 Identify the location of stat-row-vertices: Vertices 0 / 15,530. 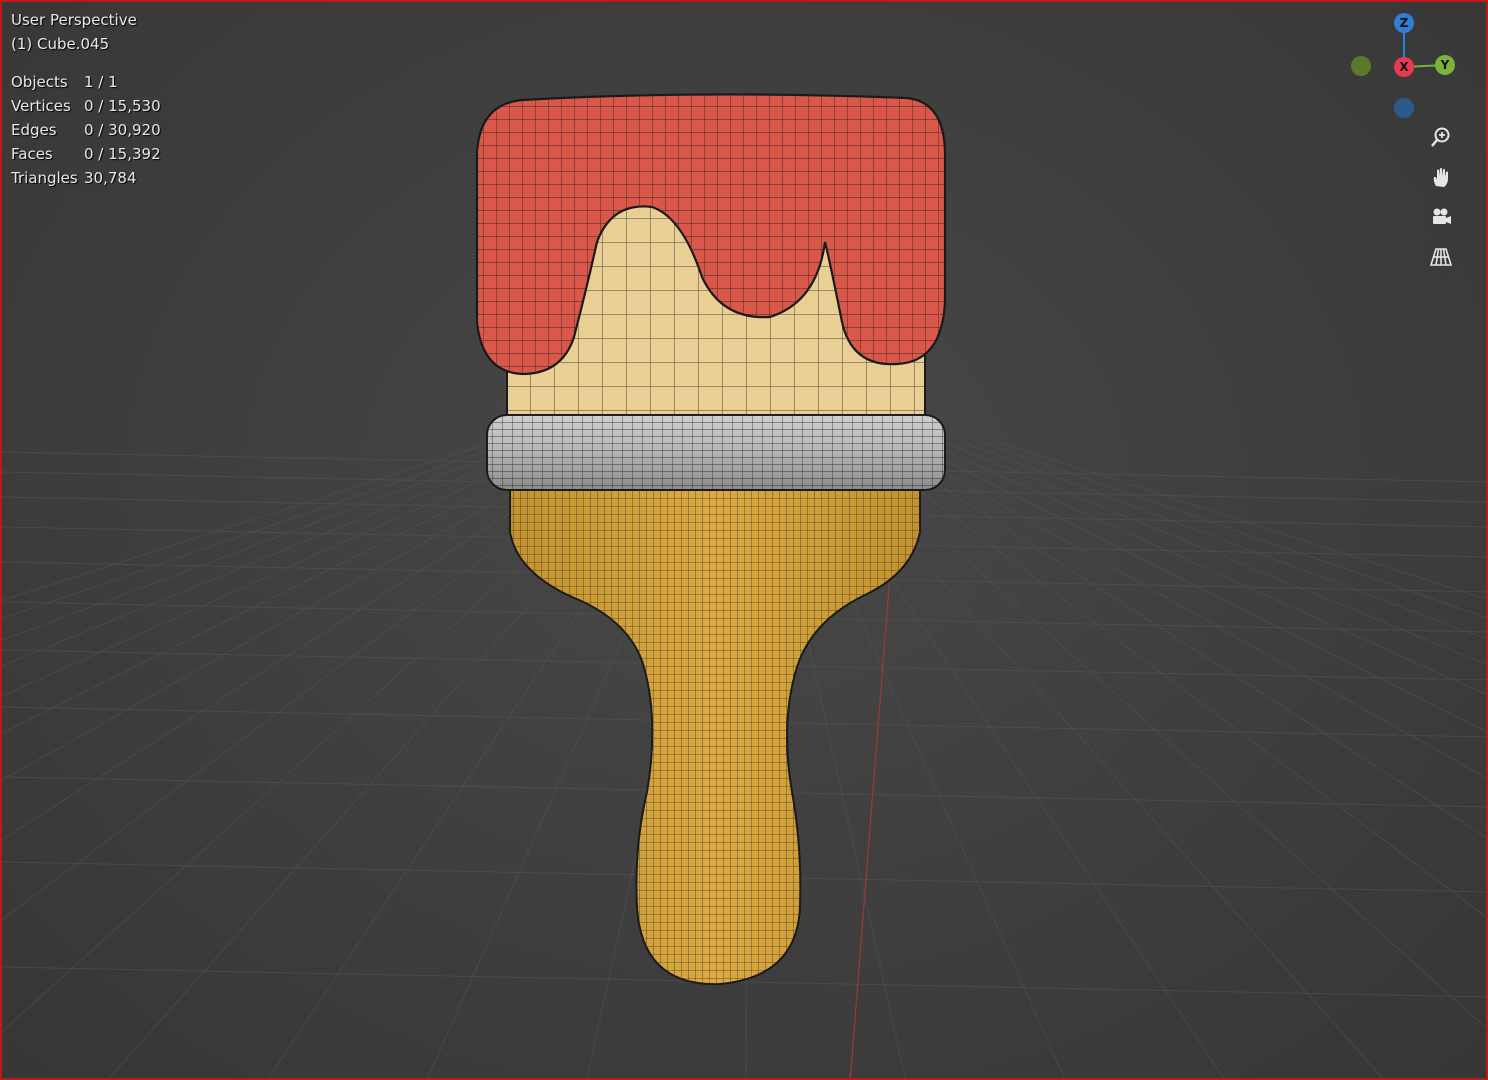
(86, 106).